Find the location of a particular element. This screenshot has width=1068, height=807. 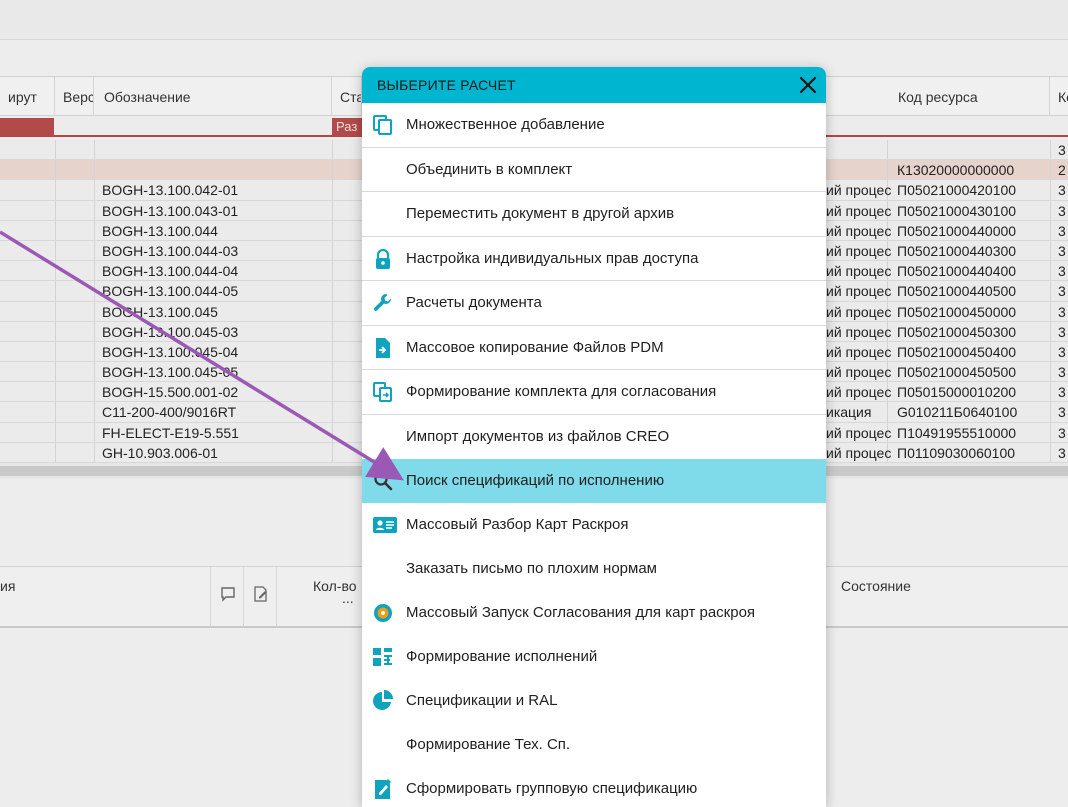

col-header-designation: Обозначение is located at coordinates (213, 97).